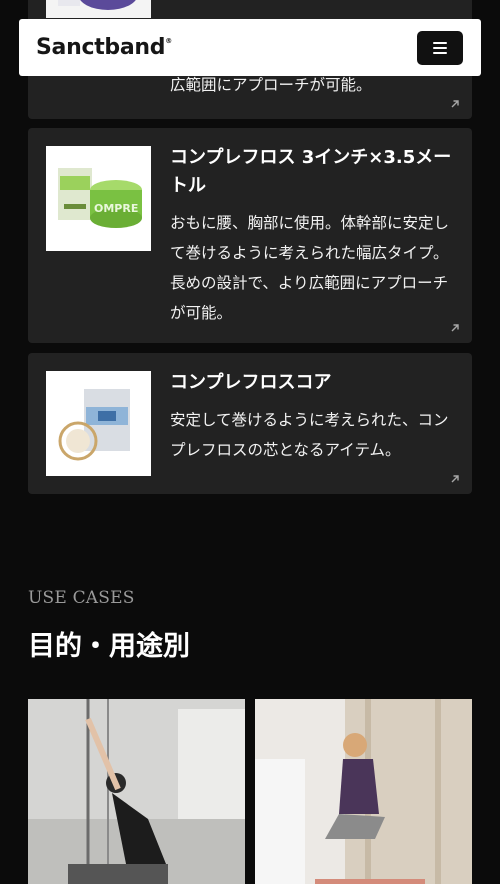  I want to click on green-floss-band-image: OMPRE, so click(98, 198).